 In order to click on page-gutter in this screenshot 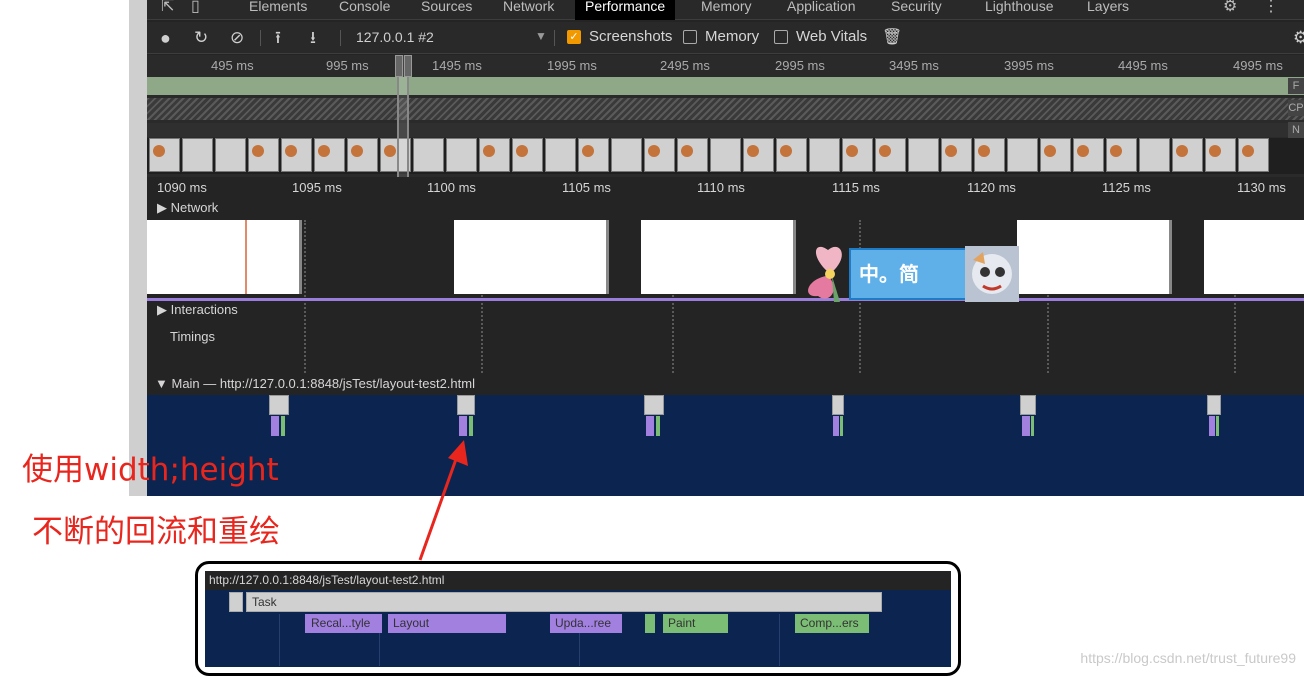, I will do `click(138, 248)`.